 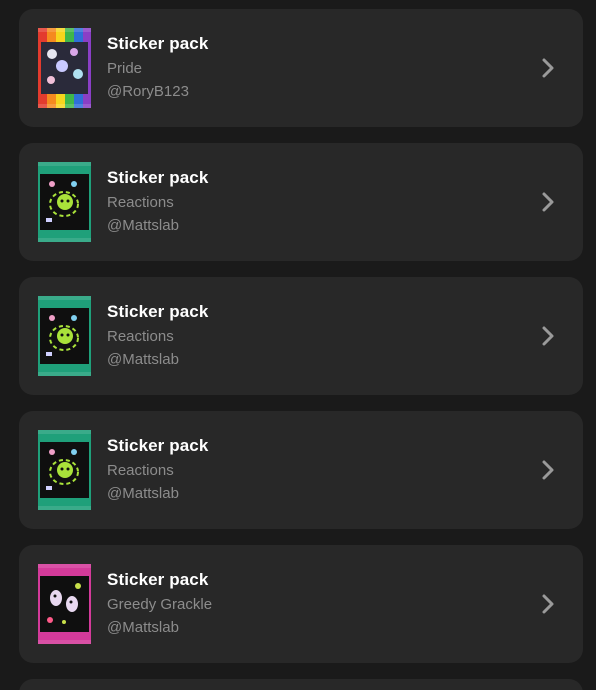 What do you see at coordinates (64, 604) in the screenshot?
I see `greedy-grackle-pack-icon` at bounding box center [64, 604].